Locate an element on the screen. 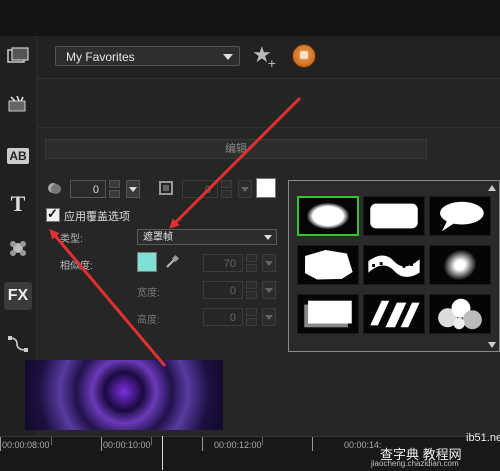 This screenshot has width=500, height=471. opacity-value-field: 0 is located at coordinates (88, 189).